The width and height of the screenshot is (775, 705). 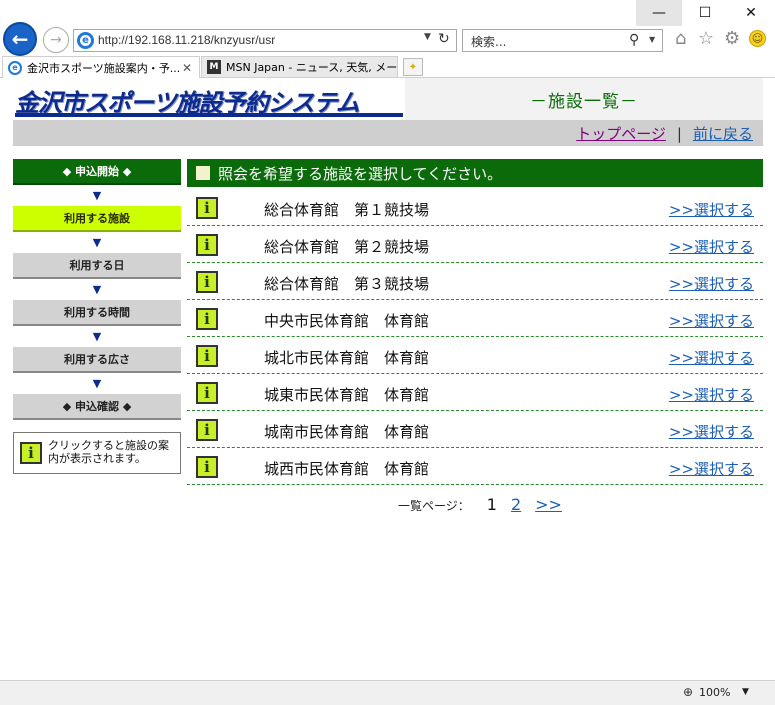 What do you see at coordinates (751, 13) in the screenshot?
I see `close-icon: ✕` at bounding box center [751, 13].